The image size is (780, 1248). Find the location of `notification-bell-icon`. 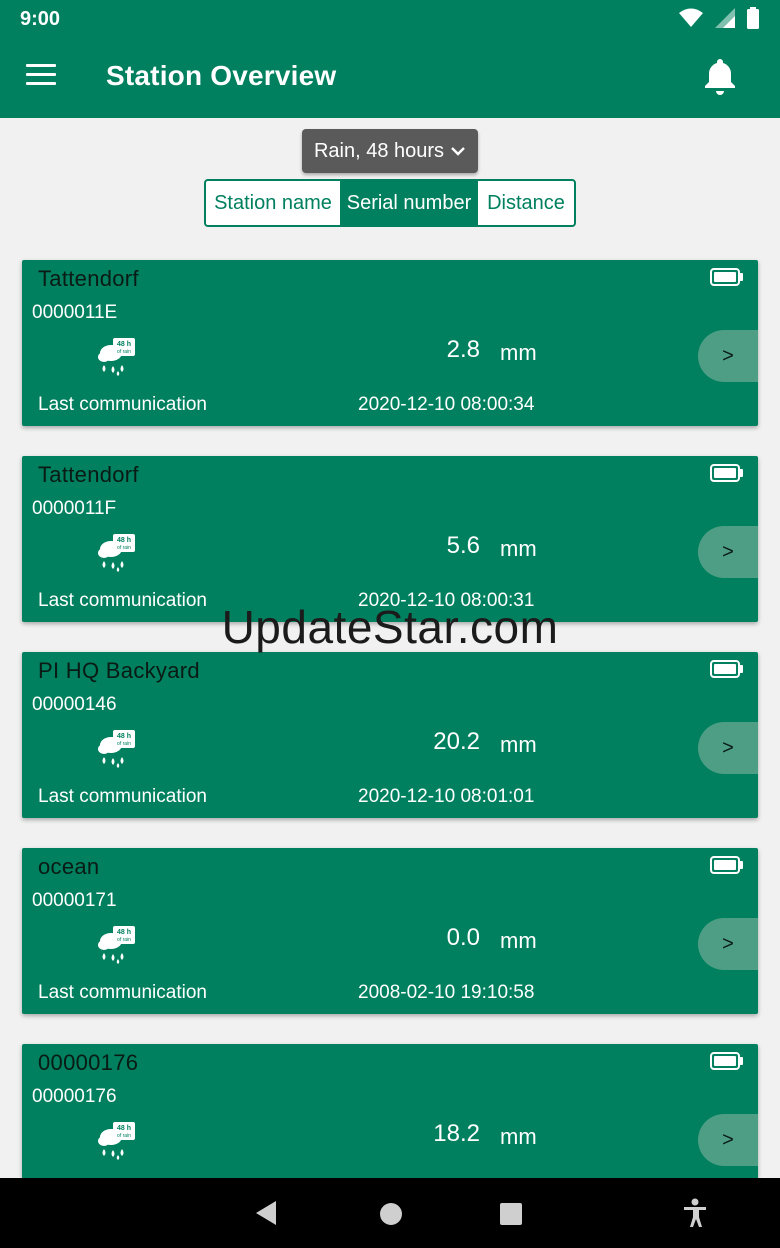

notification-bell-icon is located at coordinates (720, 76).